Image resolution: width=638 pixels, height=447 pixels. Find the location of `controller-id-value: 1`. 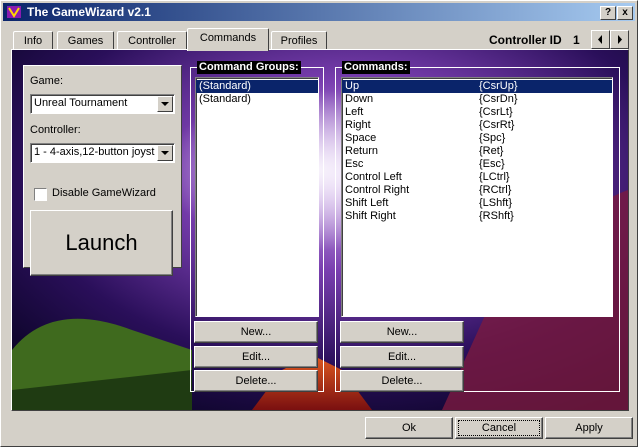

controller-id-value: 1 is located at coordinates (576, 40).